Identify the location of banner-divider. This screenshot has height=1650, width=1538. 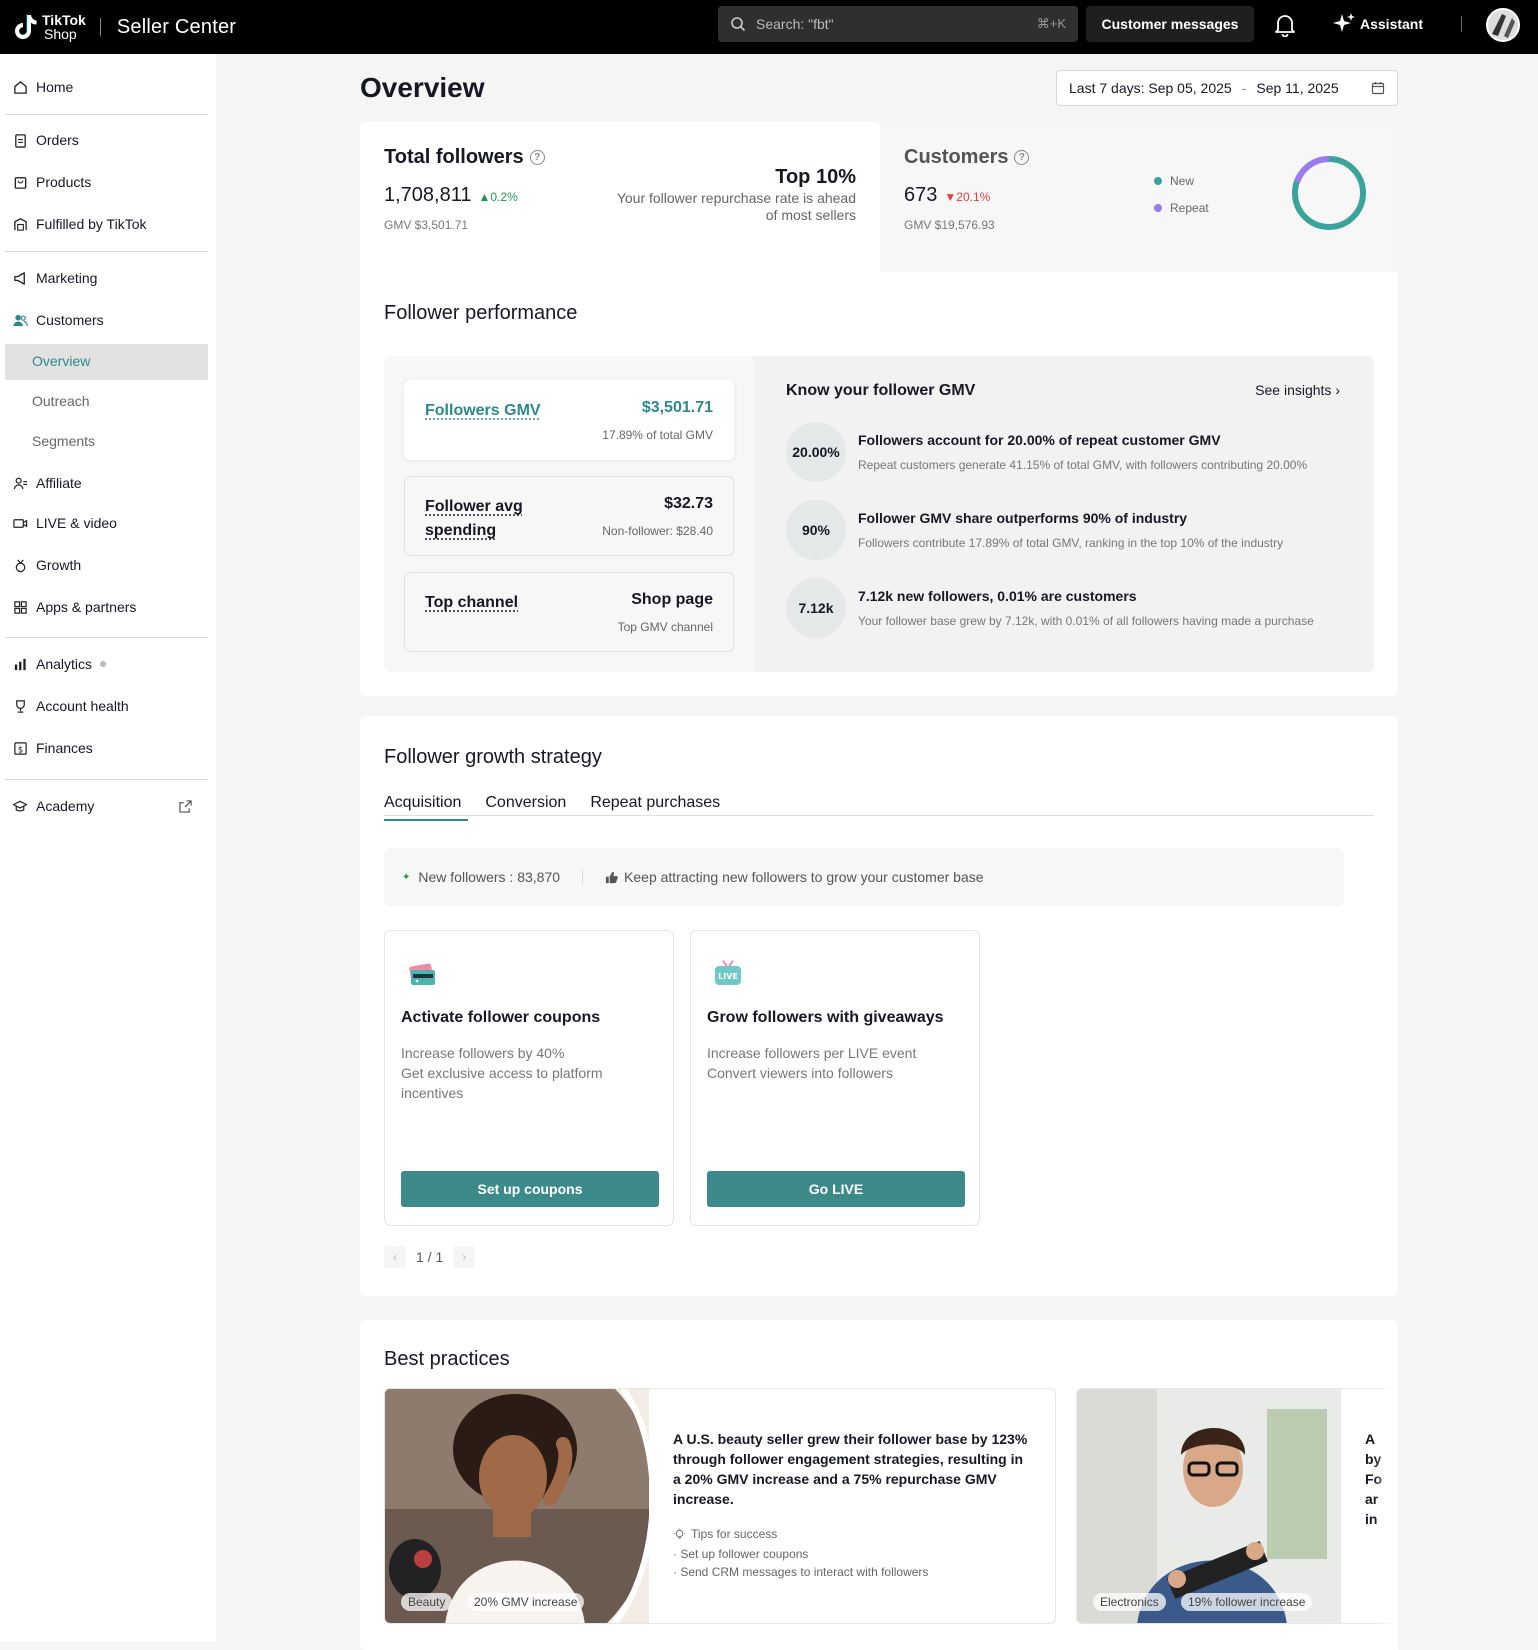
(583, 877).